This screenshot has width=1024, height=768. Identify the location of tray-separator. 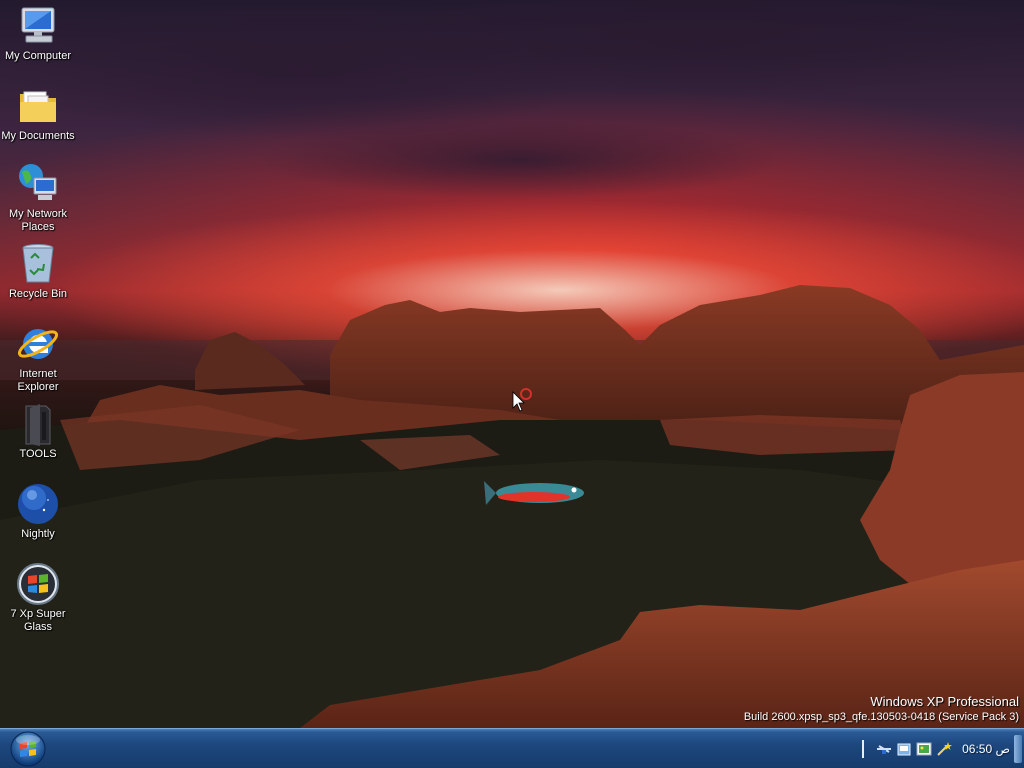
(863, 748).